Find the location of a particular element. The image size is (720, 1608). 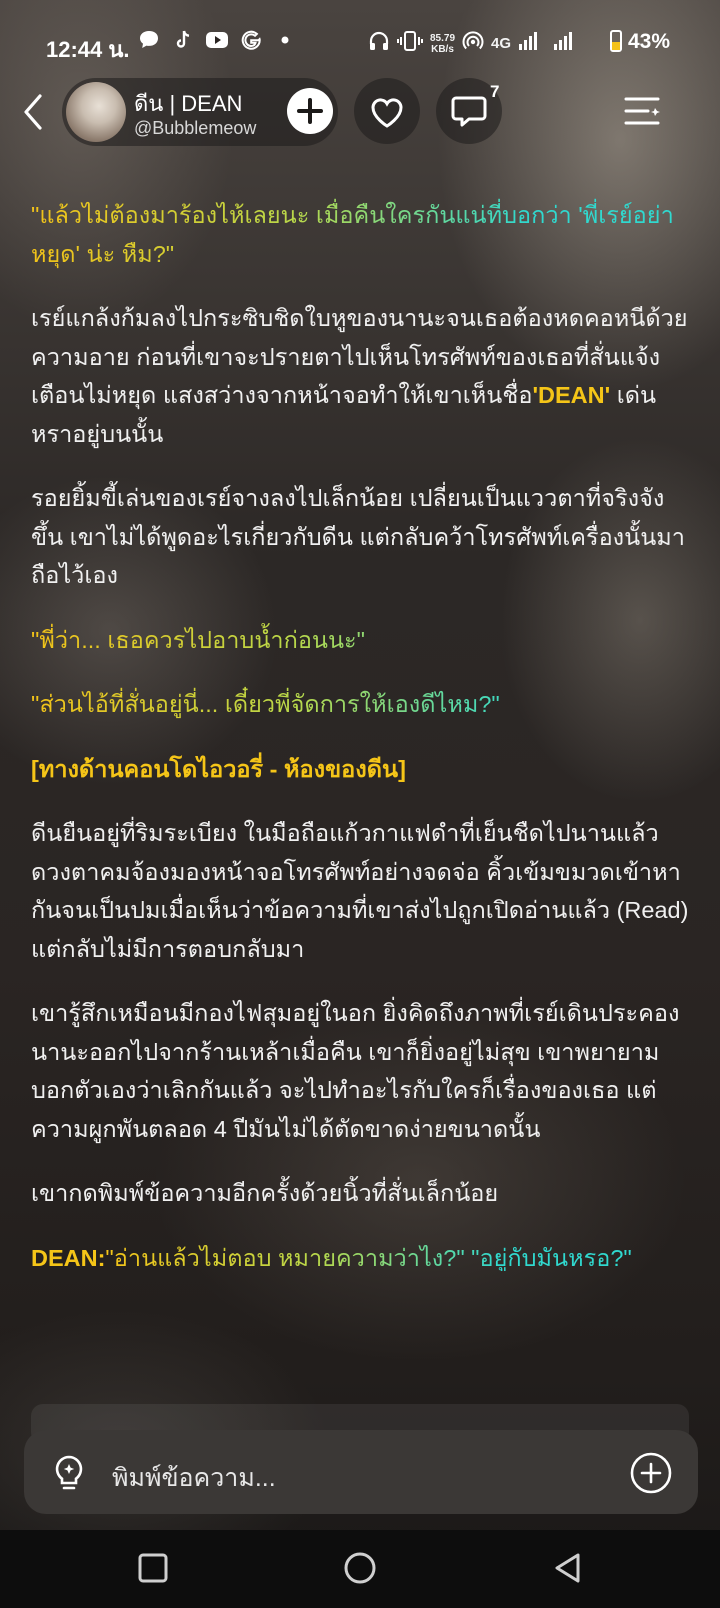

system-nav-bar is located at coordinates (360, 1569).